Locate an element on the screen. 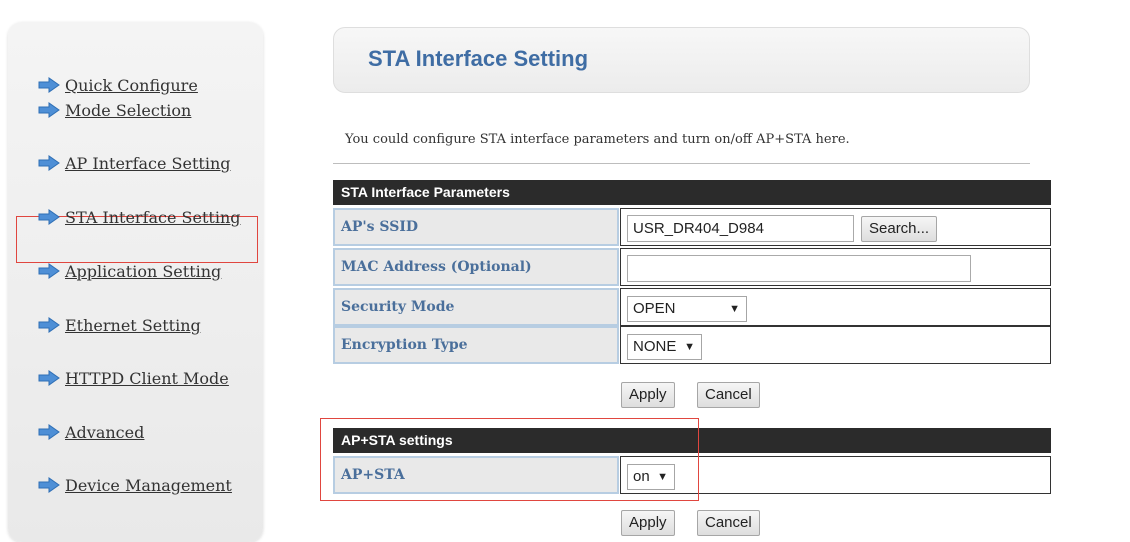 This screenshot has width=1130, height=542. sidebar-item-httpd-client-mode: HTTPD Client Mode is located at coordinates (133, 378).